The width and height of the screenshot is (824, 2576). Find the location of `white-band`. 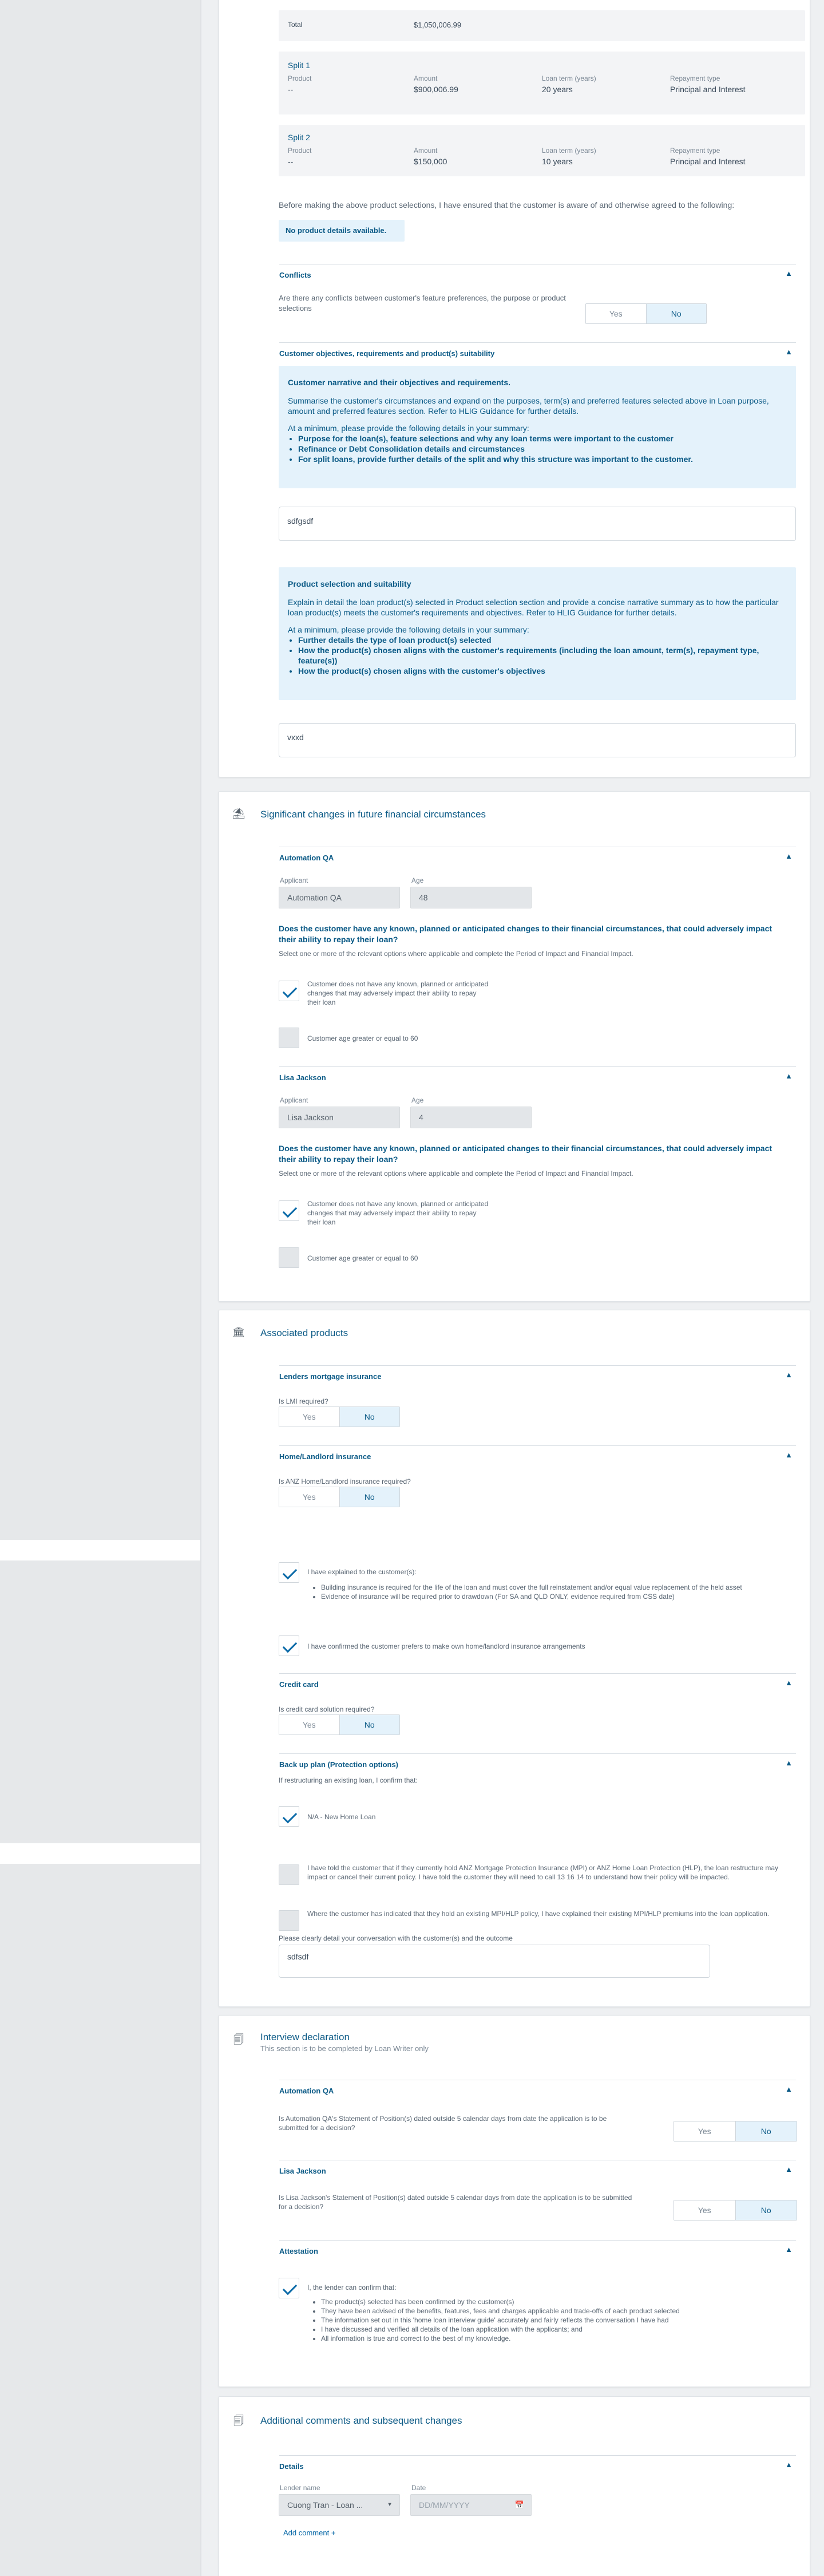

white-band is located at coordinates (100, 1550).